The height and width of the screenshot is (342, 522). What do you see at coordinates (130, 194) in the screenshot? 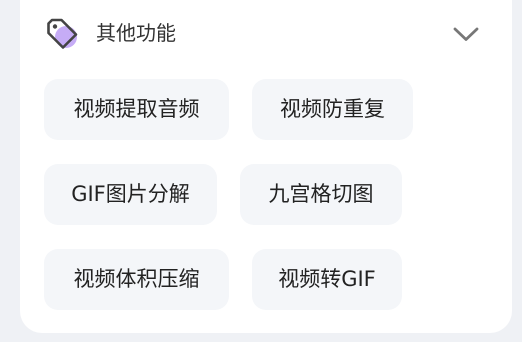
I see `feature-gif-split-button: GIF图片分解` at bounding box center [130, 194].